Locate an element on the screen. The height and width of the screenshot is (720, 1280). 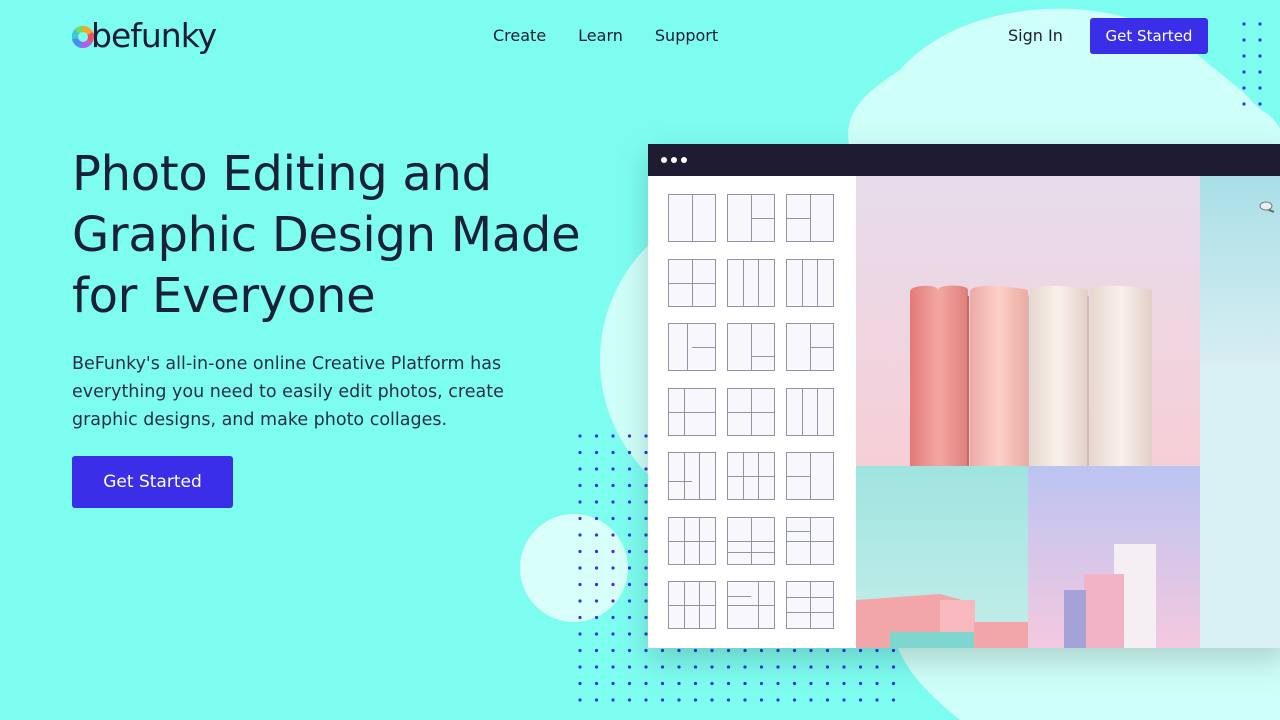
collage-layout-panel is located at coordinates (752, 412).